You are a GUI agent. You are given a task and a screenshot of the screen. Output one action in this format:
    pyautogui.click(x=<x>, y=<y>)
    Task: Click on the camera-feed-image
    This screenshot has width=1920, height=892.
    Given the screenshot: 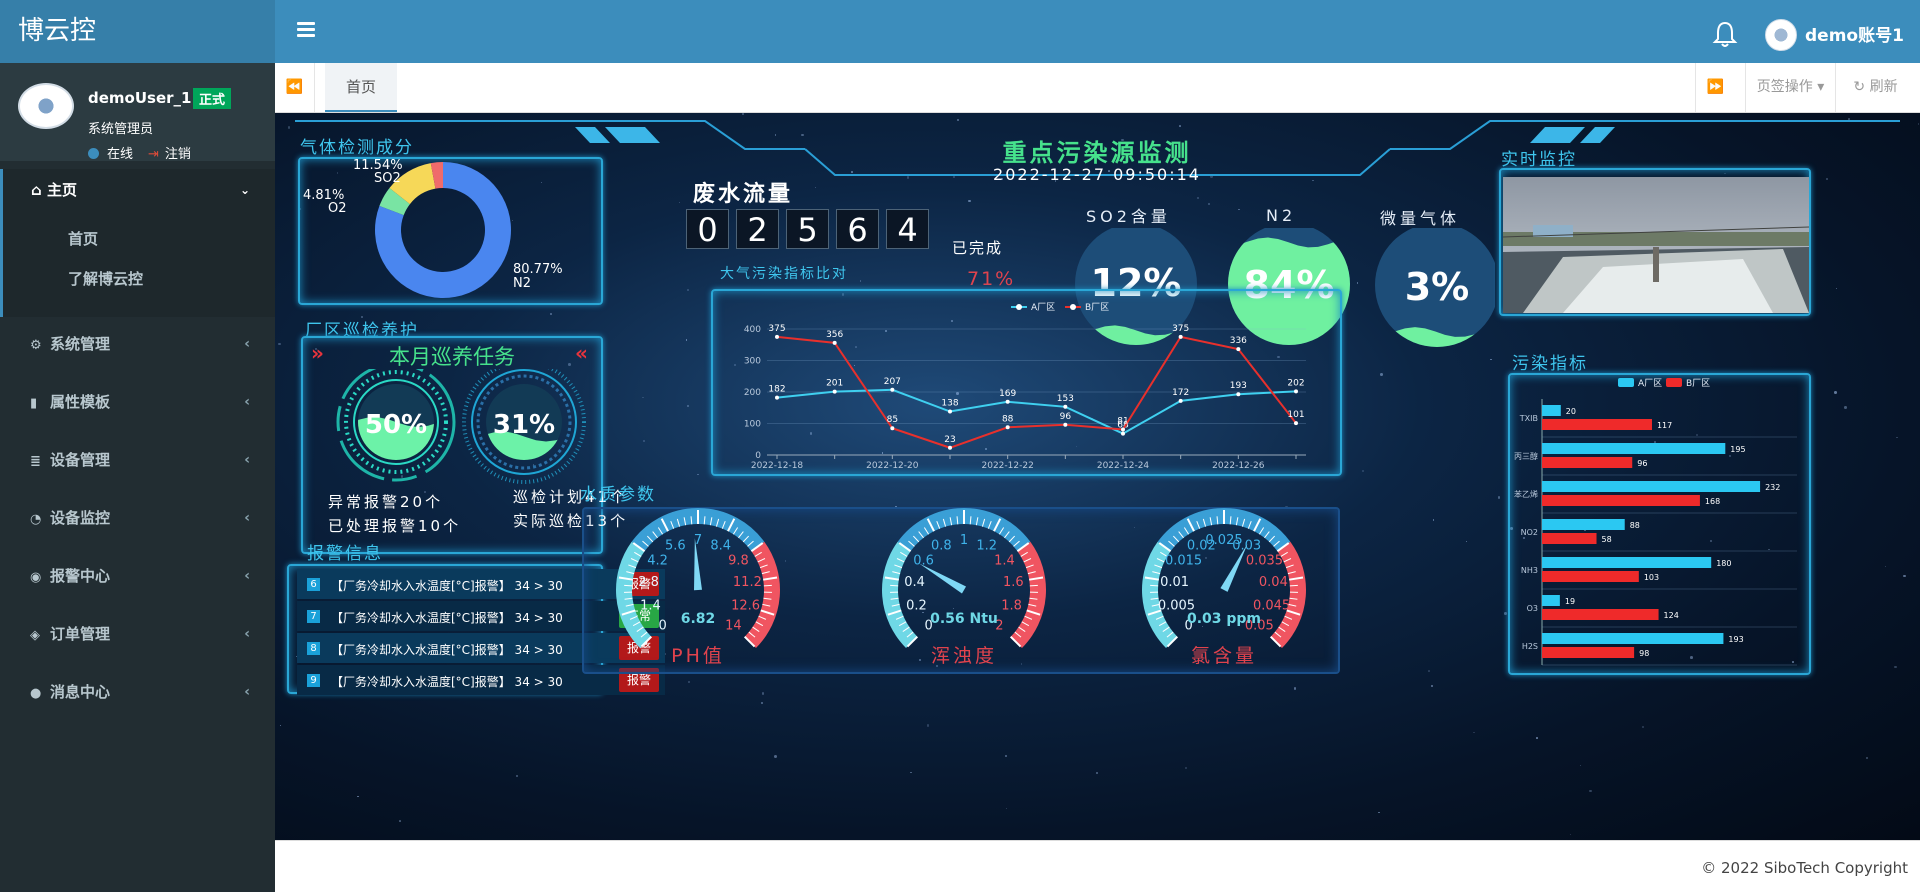 What is the action you would take?
    pyautogui.click(x=1656, y=245)
    